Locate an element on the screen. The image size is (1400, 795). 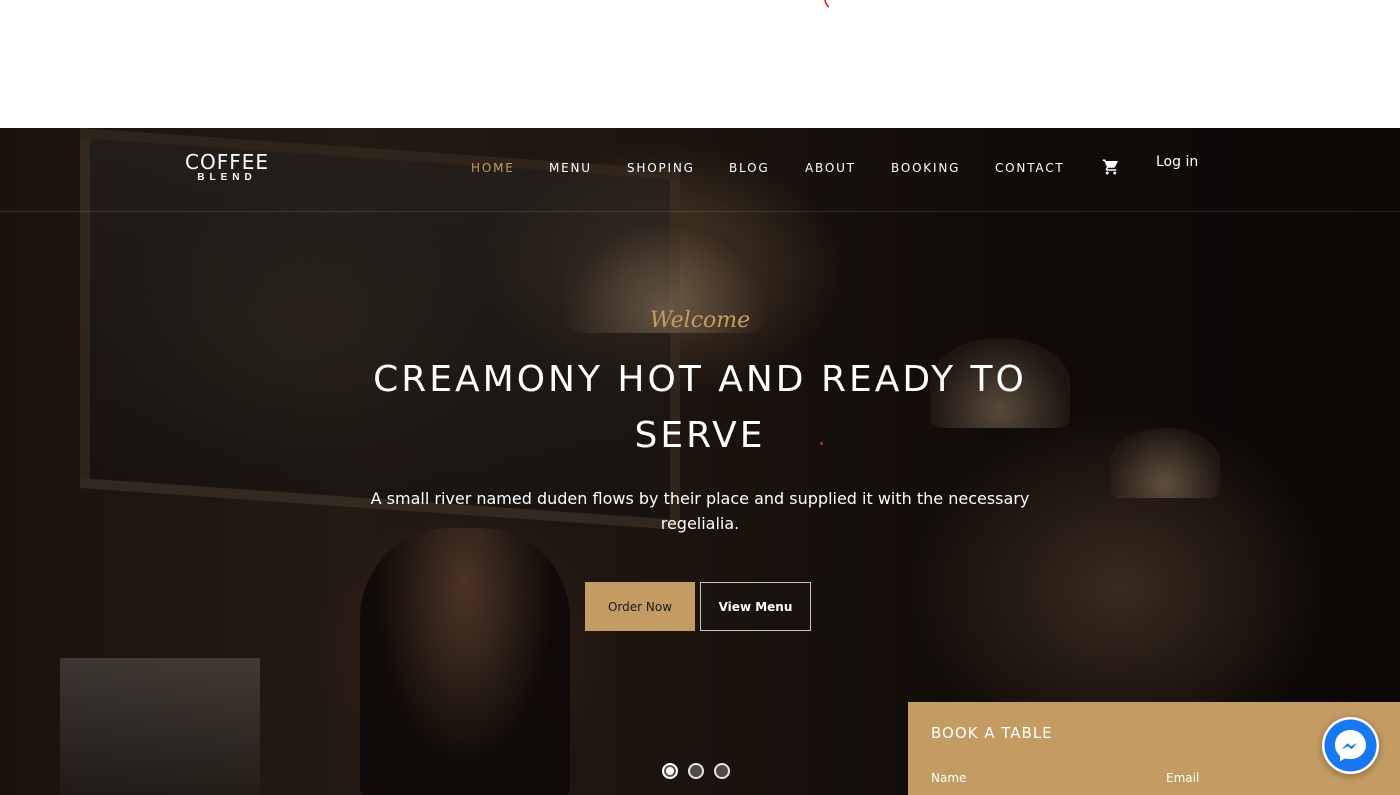
hero-headline: CREAMONY HOT AND READY TO SERVE is located at coordinates (700, 407).